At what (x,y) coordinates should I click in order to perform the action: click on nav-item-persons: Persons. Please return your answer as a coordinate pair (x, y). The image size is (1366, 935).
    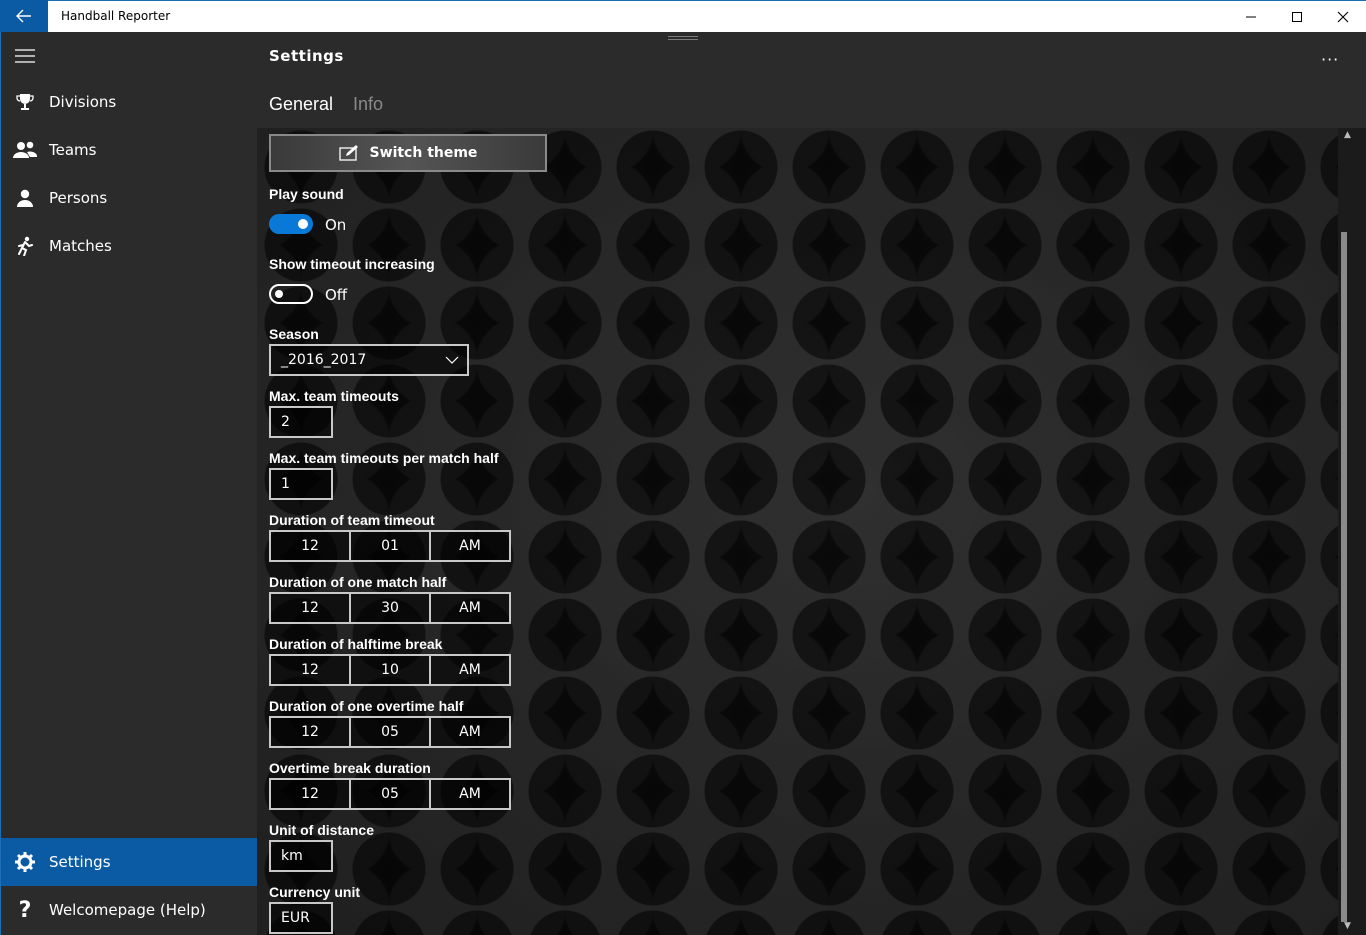
    Looking at the image, I should click on (129, 198).